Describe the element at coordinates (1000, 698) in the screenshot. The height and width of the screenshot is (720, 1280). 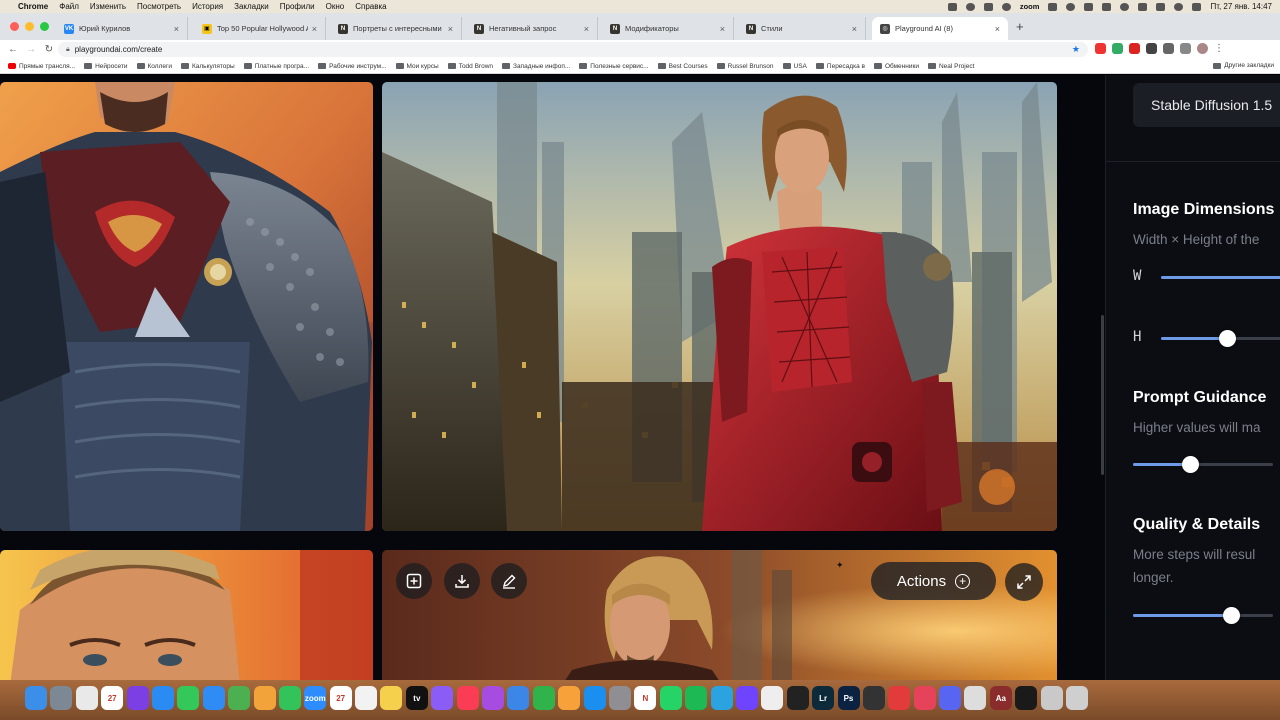
I see `dictionary-icon: Aa` at that location.